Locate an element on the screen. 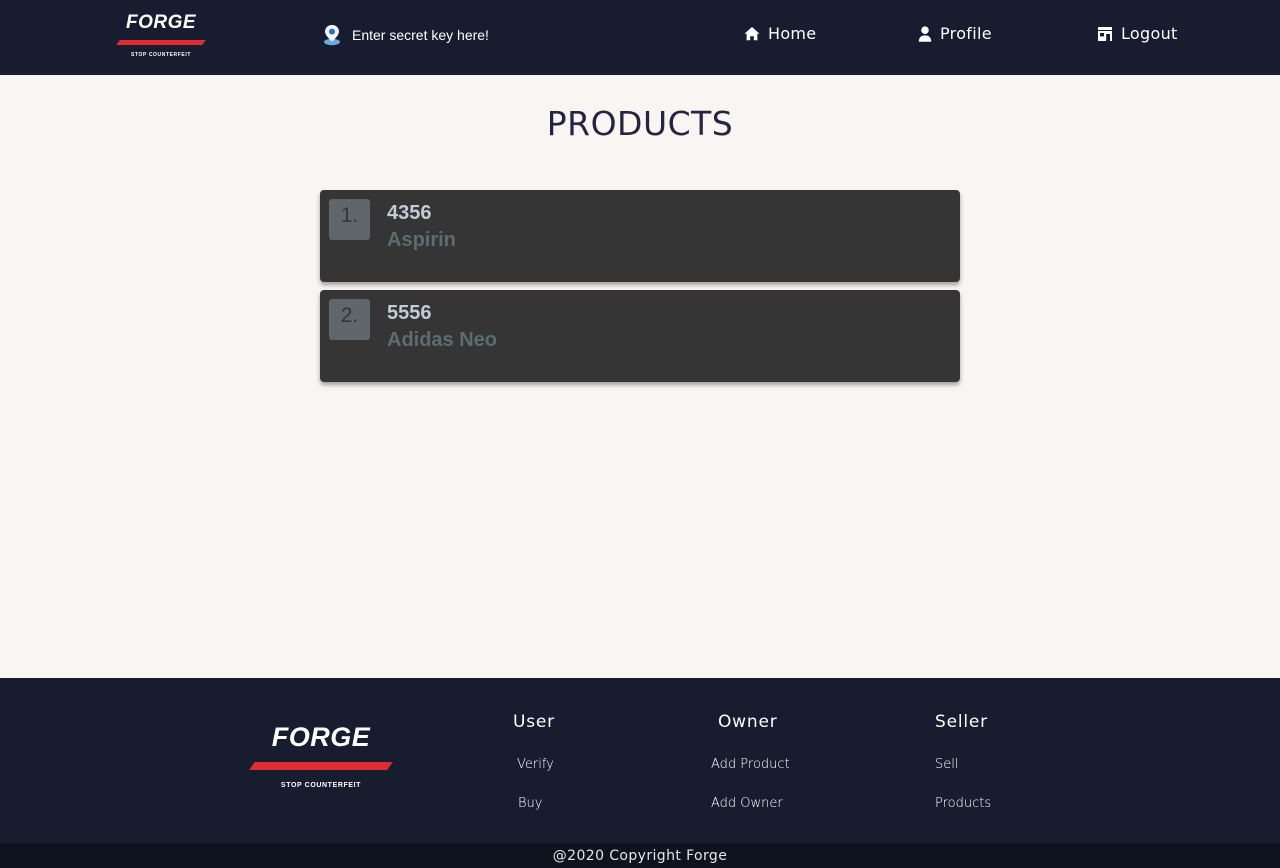  nav-profile-link: Profile is located at coordinates (955, 33).